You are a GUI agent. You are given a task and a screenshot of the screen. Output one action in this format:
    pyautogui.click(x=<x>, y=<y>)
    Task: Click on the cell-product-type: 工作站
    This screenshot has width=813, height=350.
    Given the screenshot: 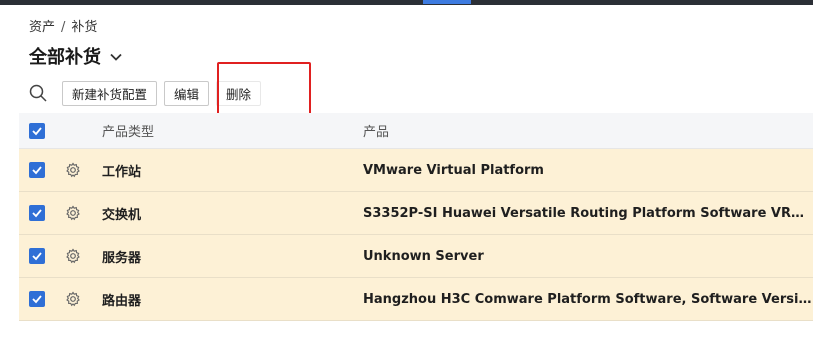 What is the action you would take?
    pyautogui.click(x=122, y=172)
    